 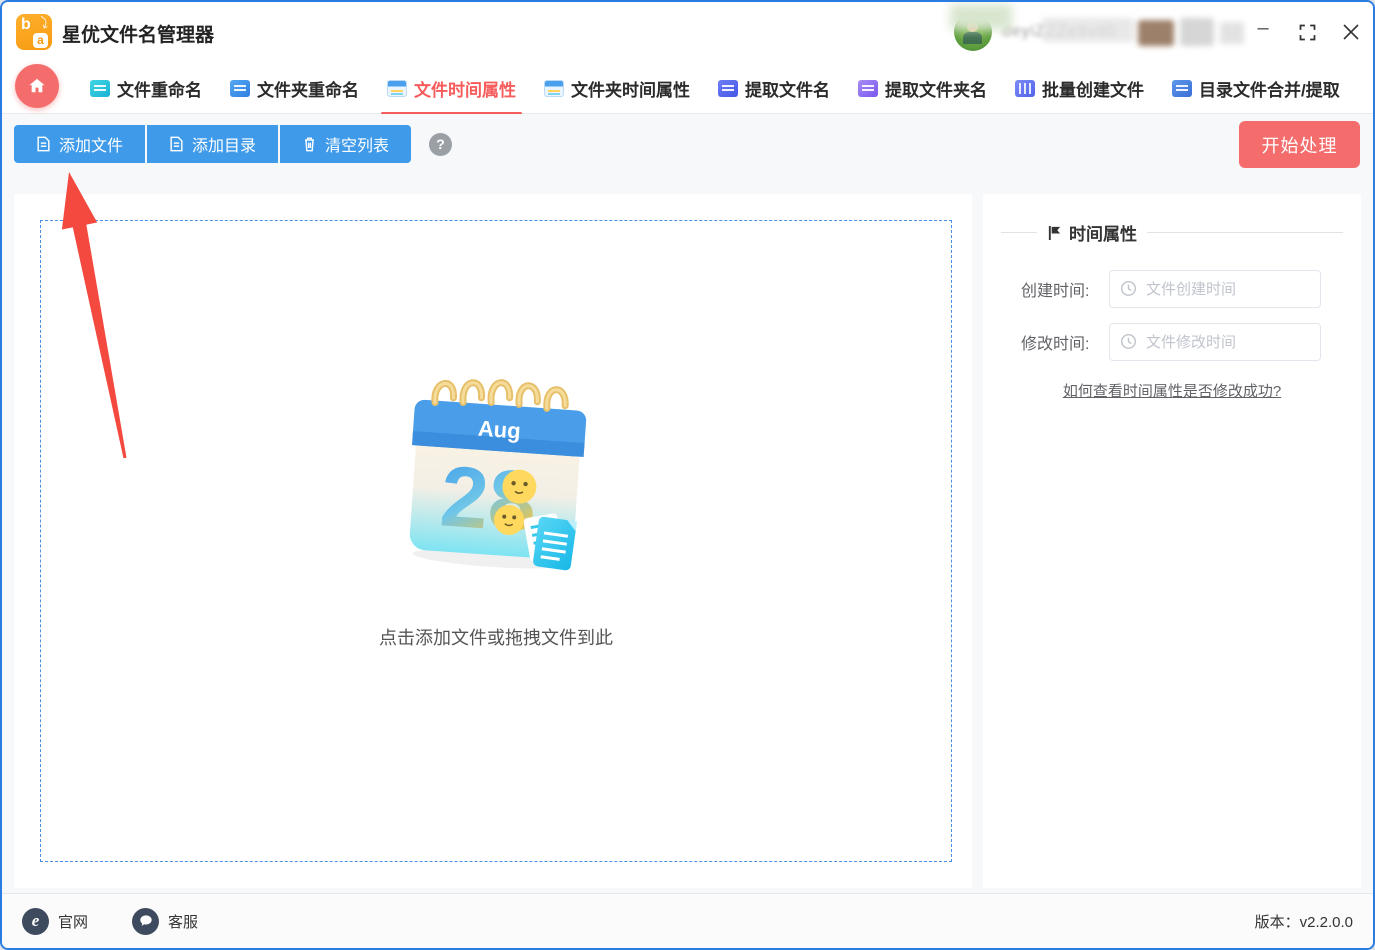 What do you see at coordinates (687, 32) in the screenshot?
I see `title-bar: b ⤵ a 星优文件名管理器 deyiZZZe9vd0 –` at bounding box center [687, 32].